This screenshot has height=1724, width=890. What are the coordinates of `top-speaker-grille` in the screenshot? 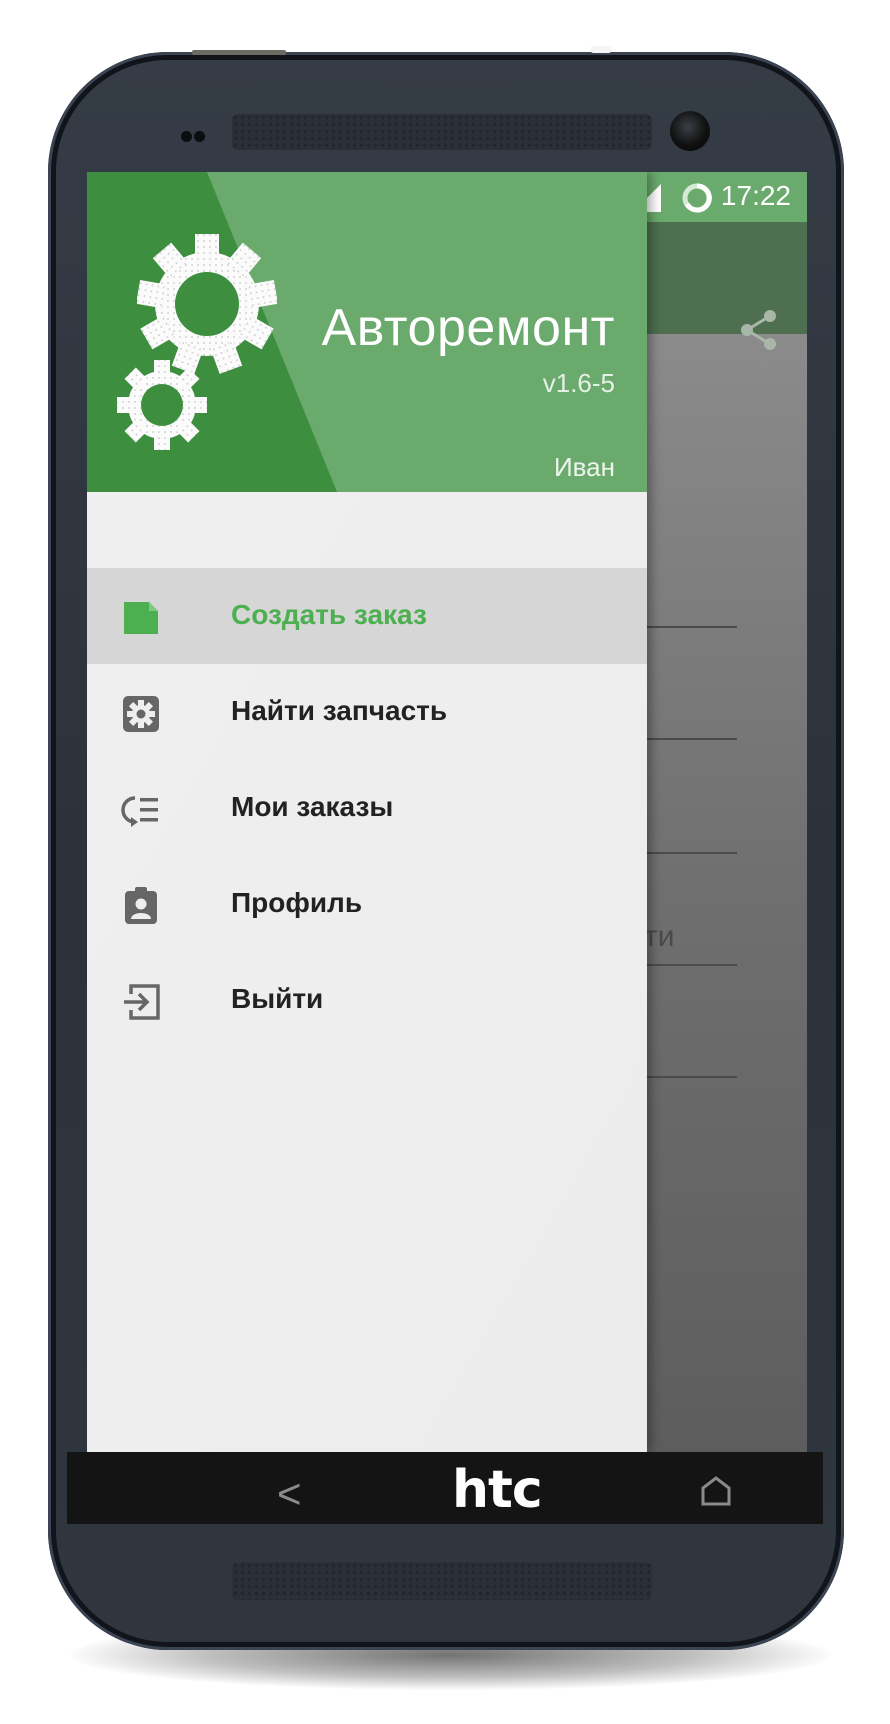 It's located at (442, 132).